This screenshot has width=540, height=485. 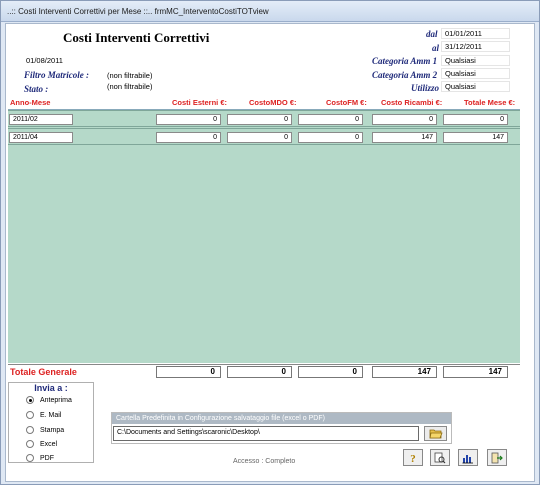 What do you see at coordinates (475, 86) in the screenshot?
I see `utilizzo-field: Qualsiasi` at bounding box center [475, 86].